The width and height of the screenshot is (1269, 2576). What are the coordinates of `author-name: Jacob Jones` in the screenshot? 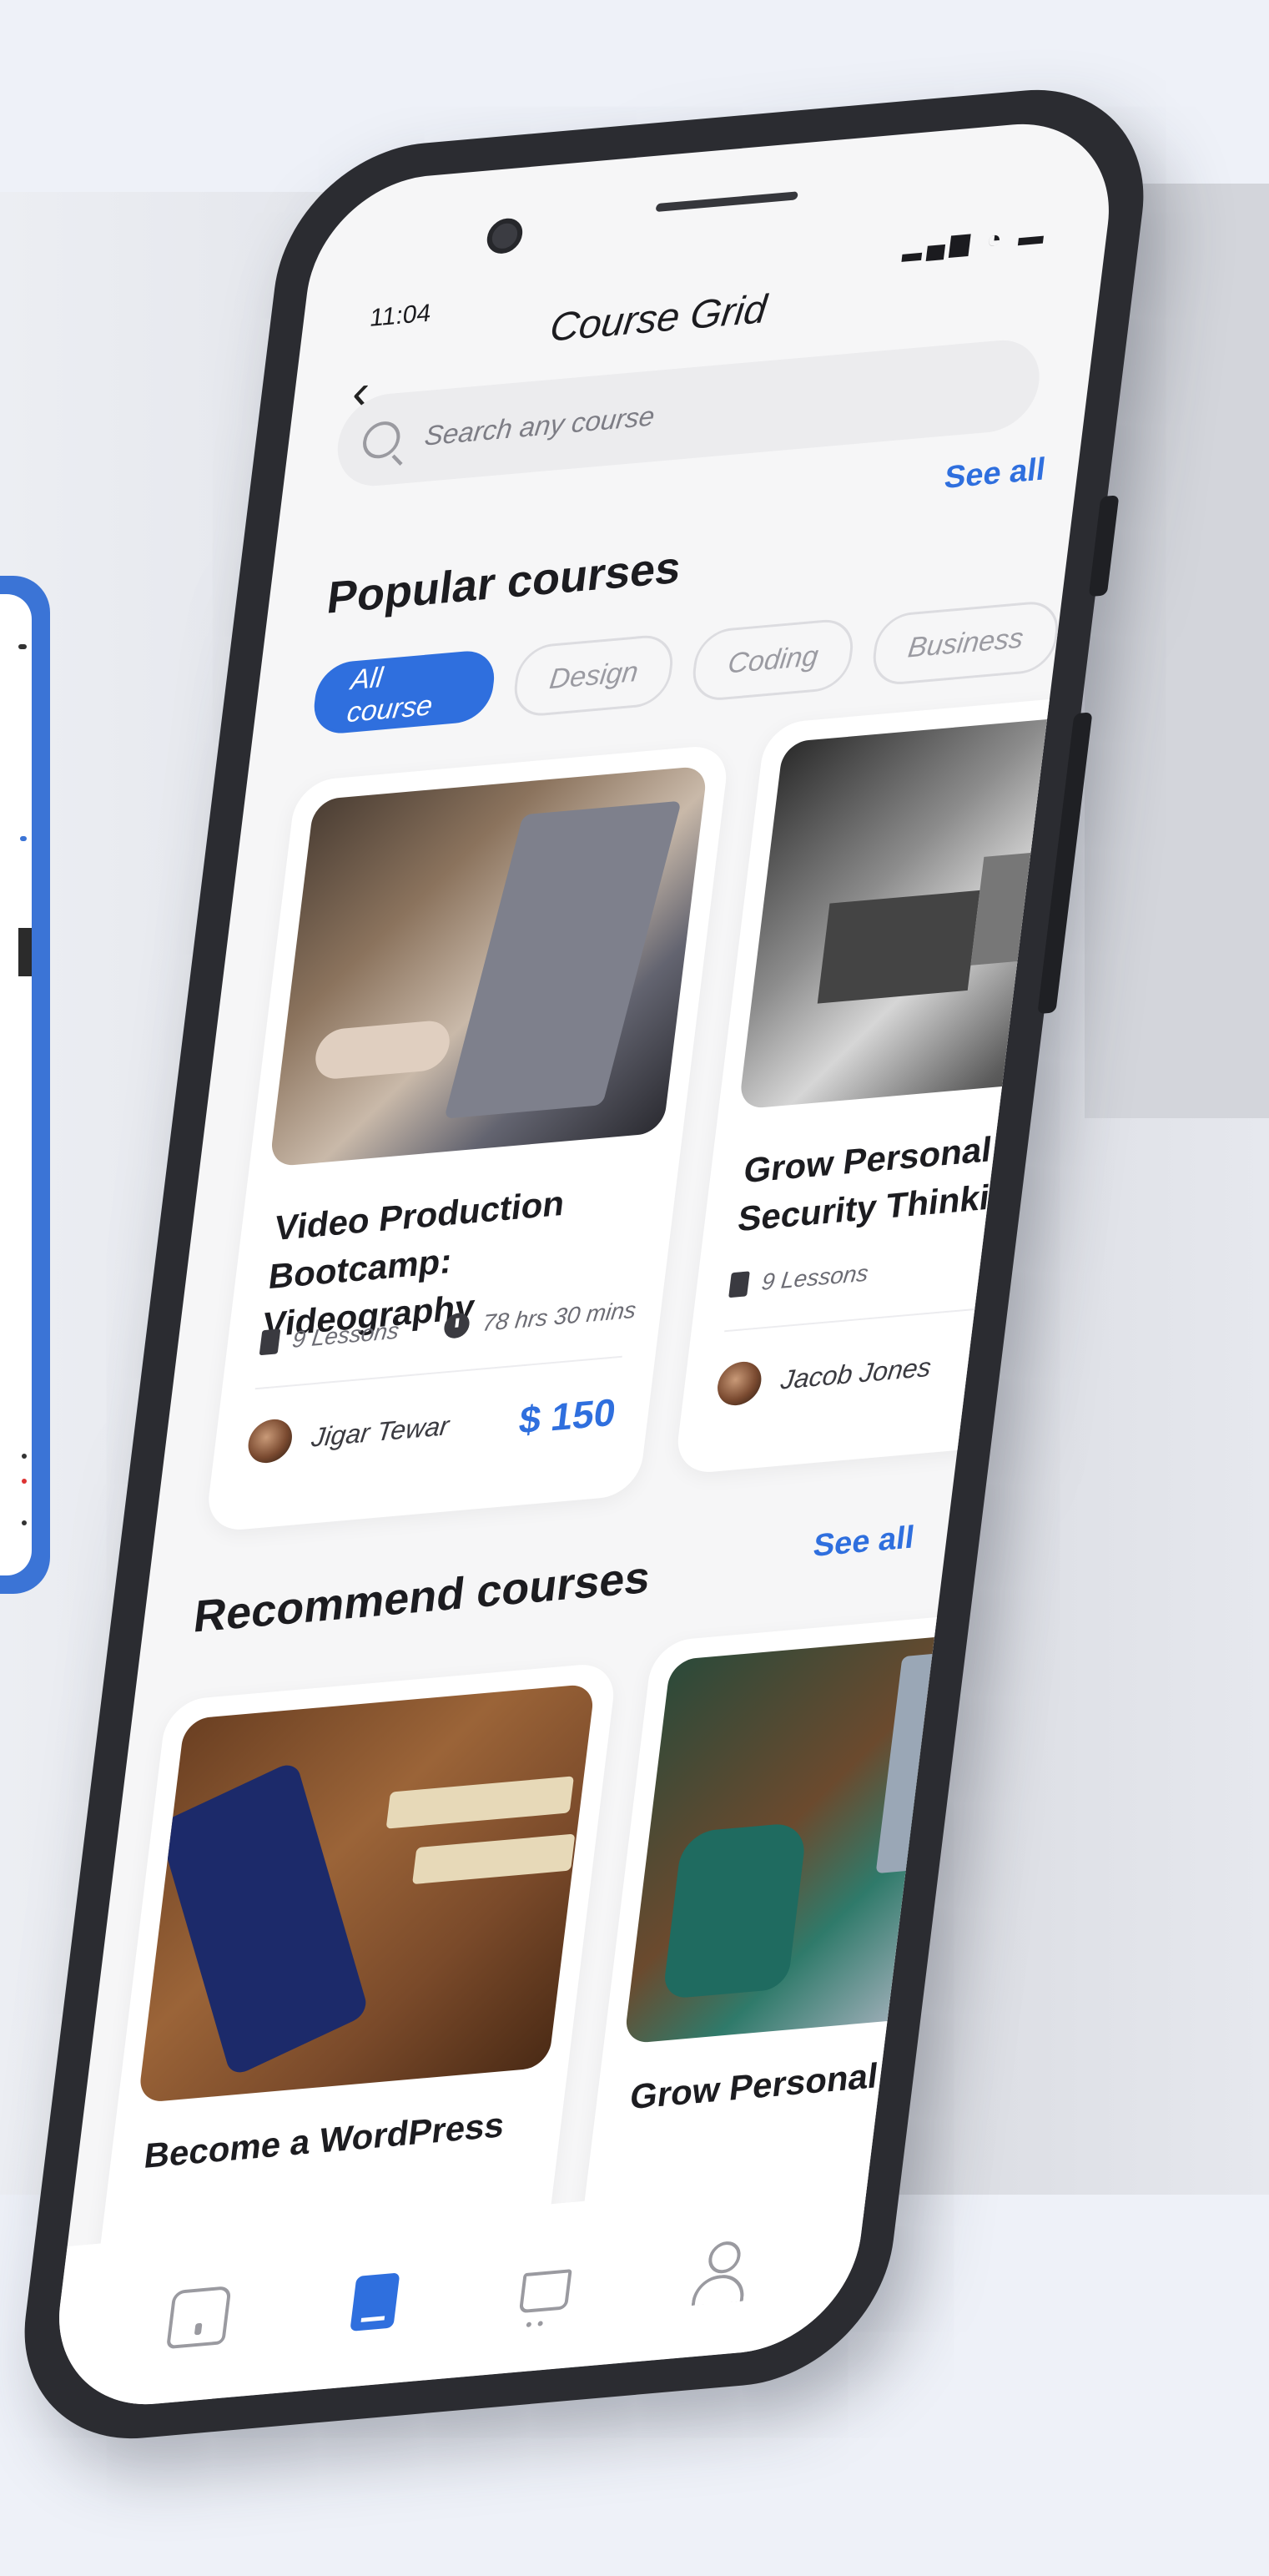 It's located at (856, 1373).